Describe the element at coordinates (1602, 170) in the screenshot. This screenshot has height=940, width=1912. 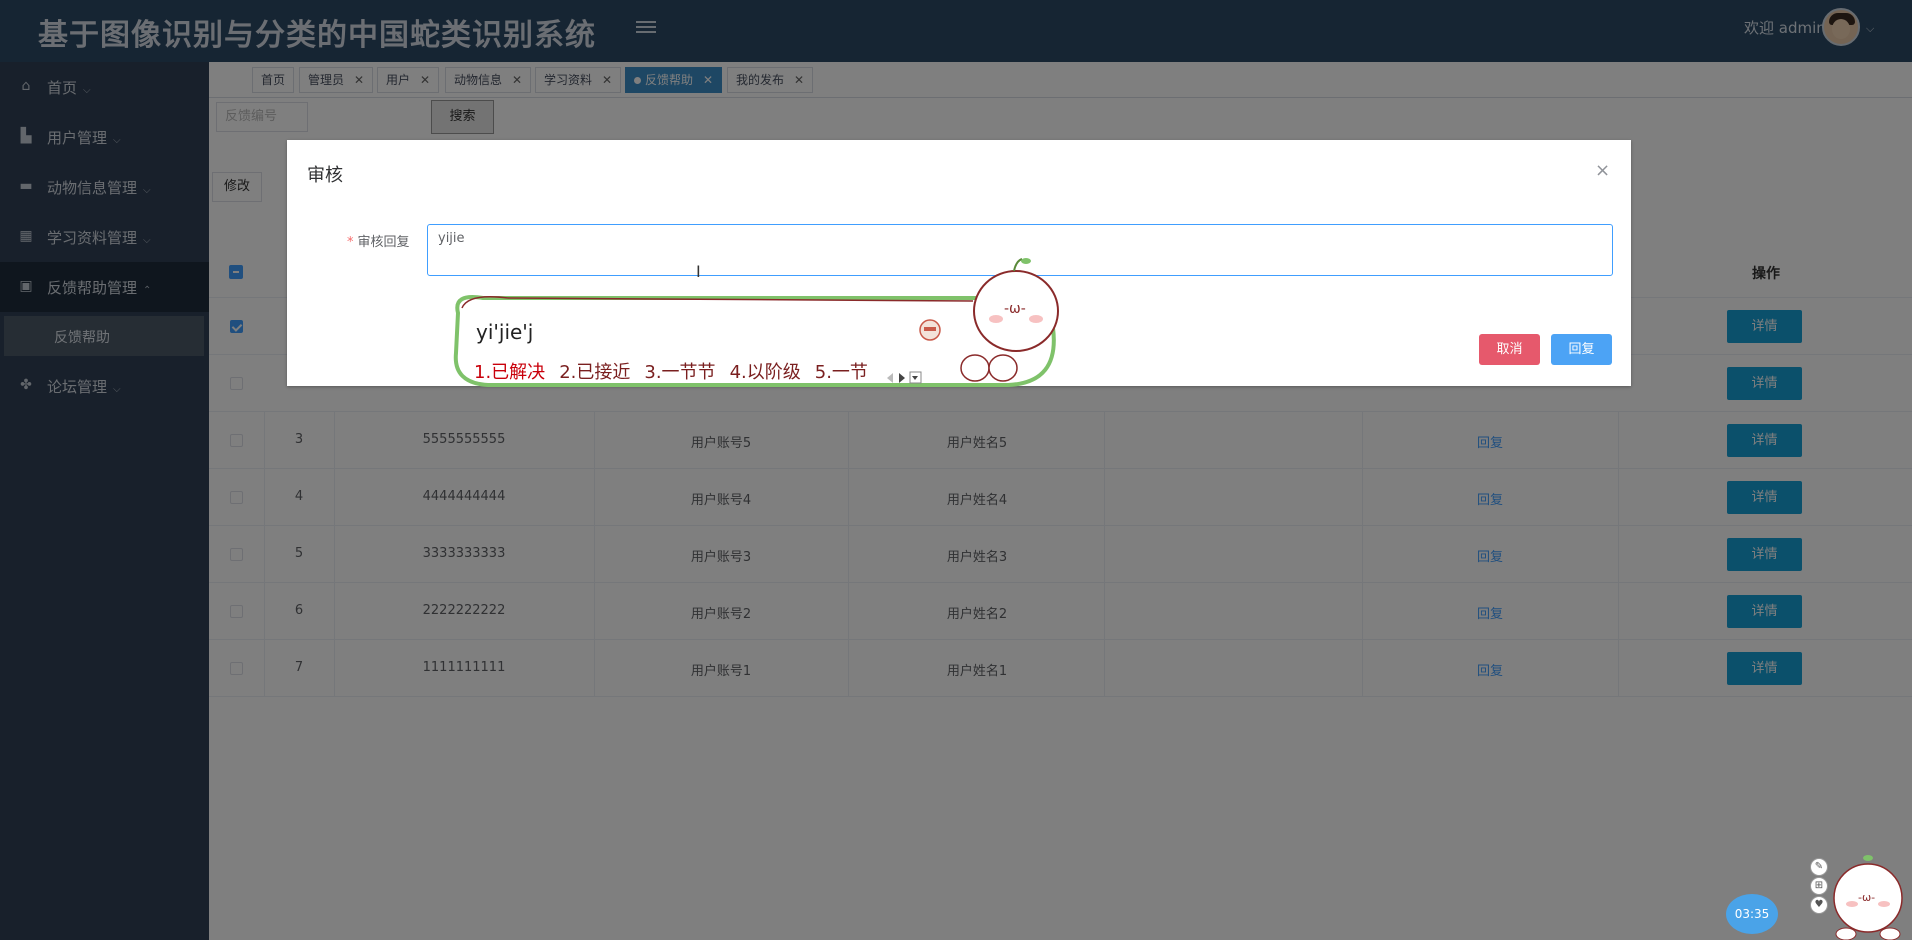
I see `close-icon: ×` at that location.